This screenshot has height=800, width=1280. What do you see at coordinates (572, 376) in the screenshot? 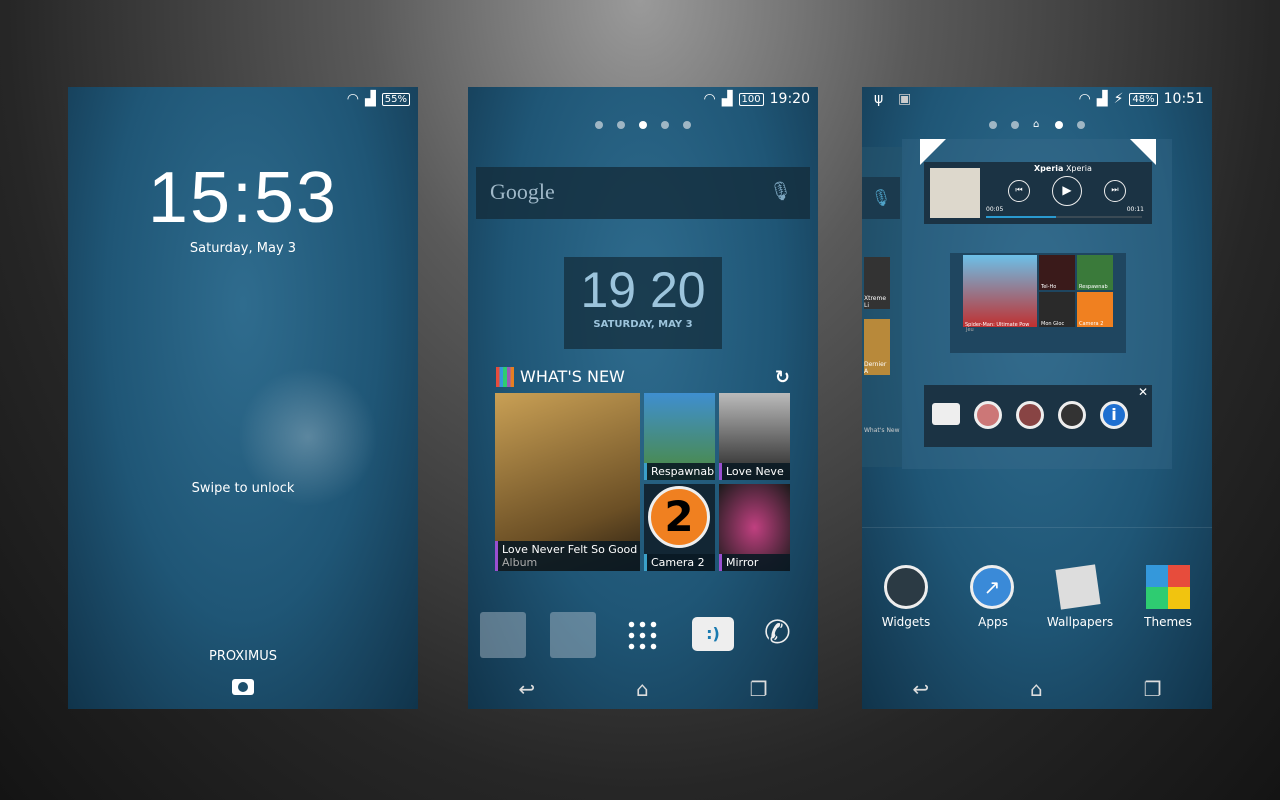
I see `whats-new-title: WHAT'S NEW` at bounding box center [572, 376].